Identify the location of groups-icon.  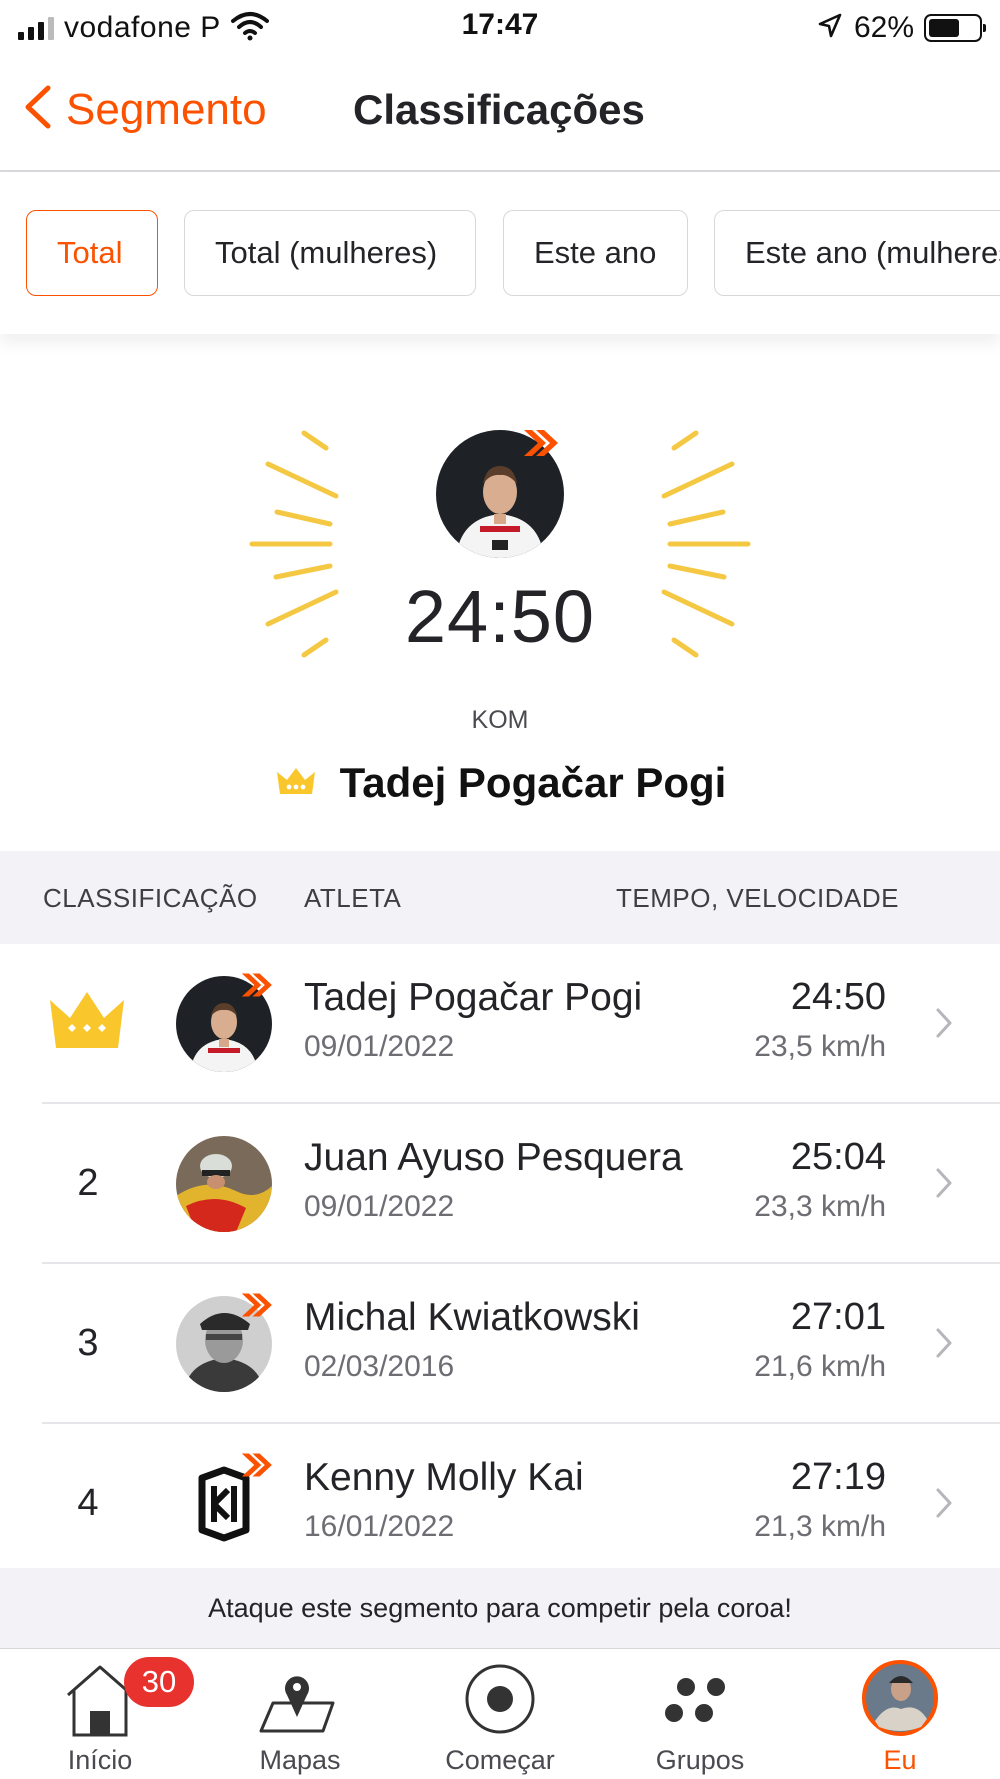
(700, 1701).